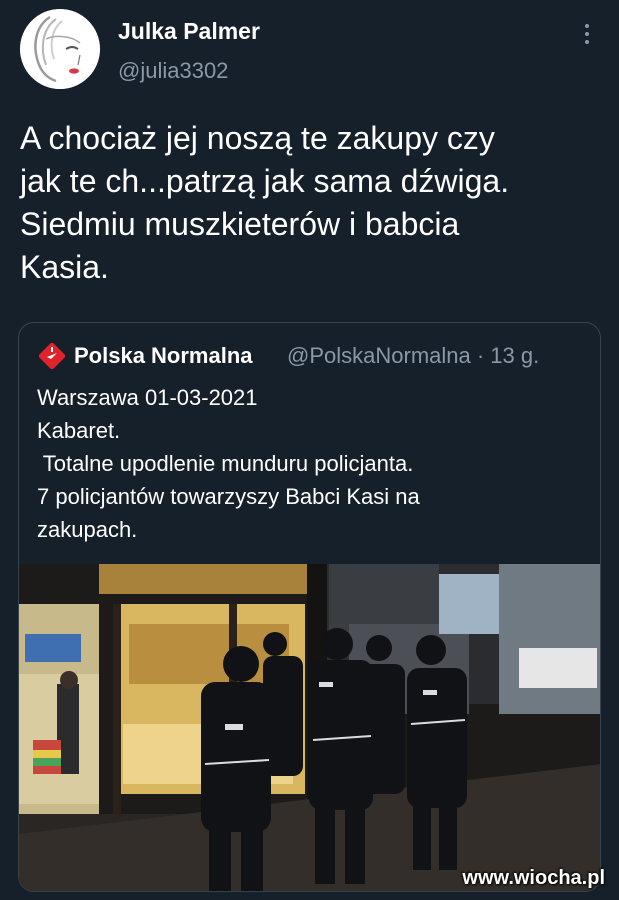 The image size is (619, 900). I want to click on watermark: www.wiocha.pl, so click(533, 878).